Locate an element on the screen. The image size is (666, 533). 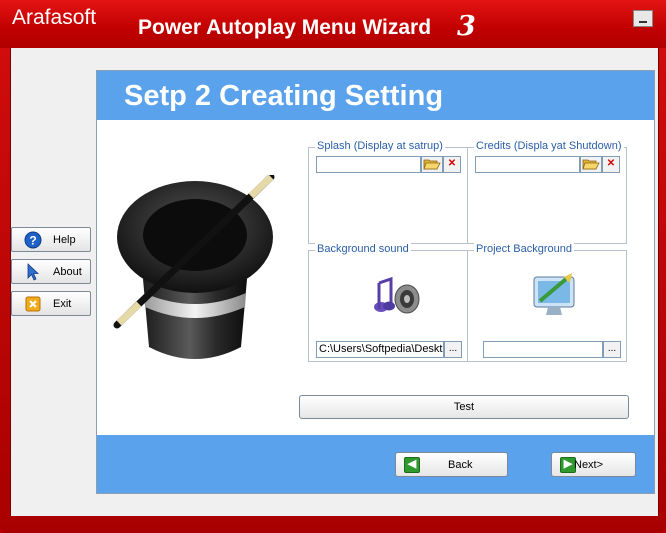
header-banner: Setp 2 Creating Setting is located at coordinates (375, 95).